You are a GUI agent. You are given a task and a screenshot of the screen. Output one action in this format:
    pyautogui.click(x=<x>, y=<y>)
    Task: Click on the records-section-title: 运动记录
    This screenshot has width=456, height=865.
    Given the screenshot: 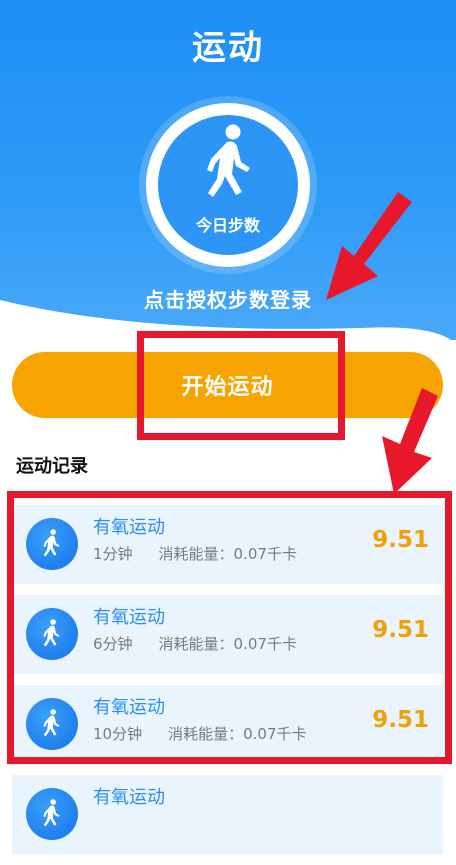 What is the action you would take?
    pyautogui.click(x=52, y=466)
    